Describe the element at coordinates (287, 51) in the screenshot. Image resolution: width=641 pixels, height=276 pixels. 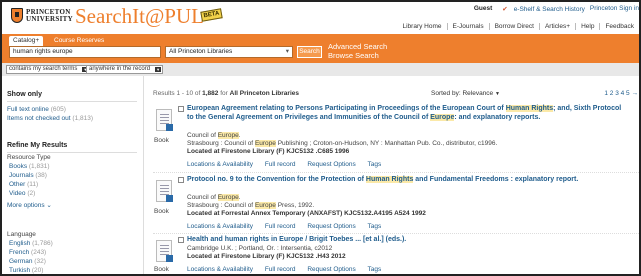
I see `chevron-down-icon: ▾` at that location.